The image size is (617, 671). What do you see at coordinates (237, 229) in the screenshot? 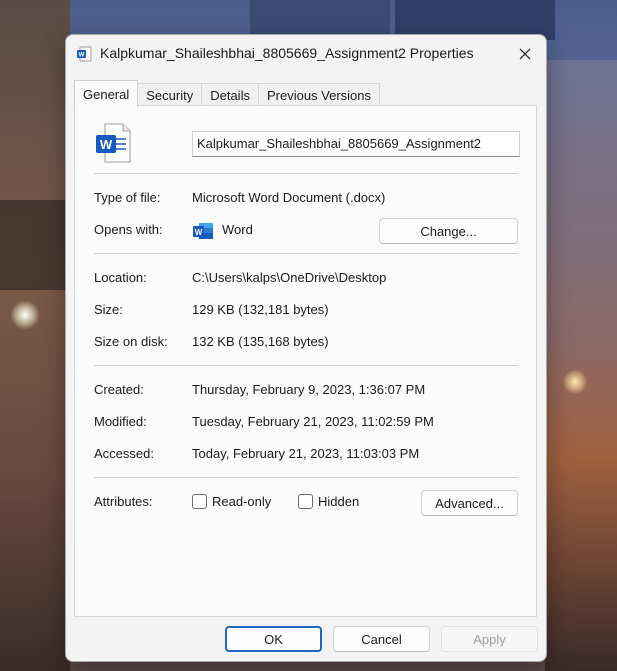
I see `opens-with-value: Word` at bounding box center [237, 229].